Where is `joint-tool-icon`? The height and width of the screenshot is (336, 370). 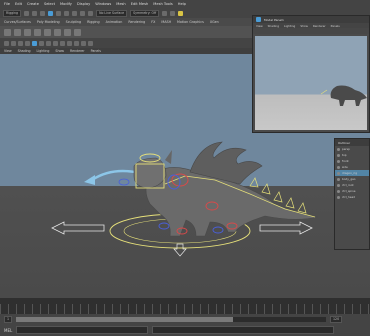 joint-tool-icon is located at coordinates (7, 32).